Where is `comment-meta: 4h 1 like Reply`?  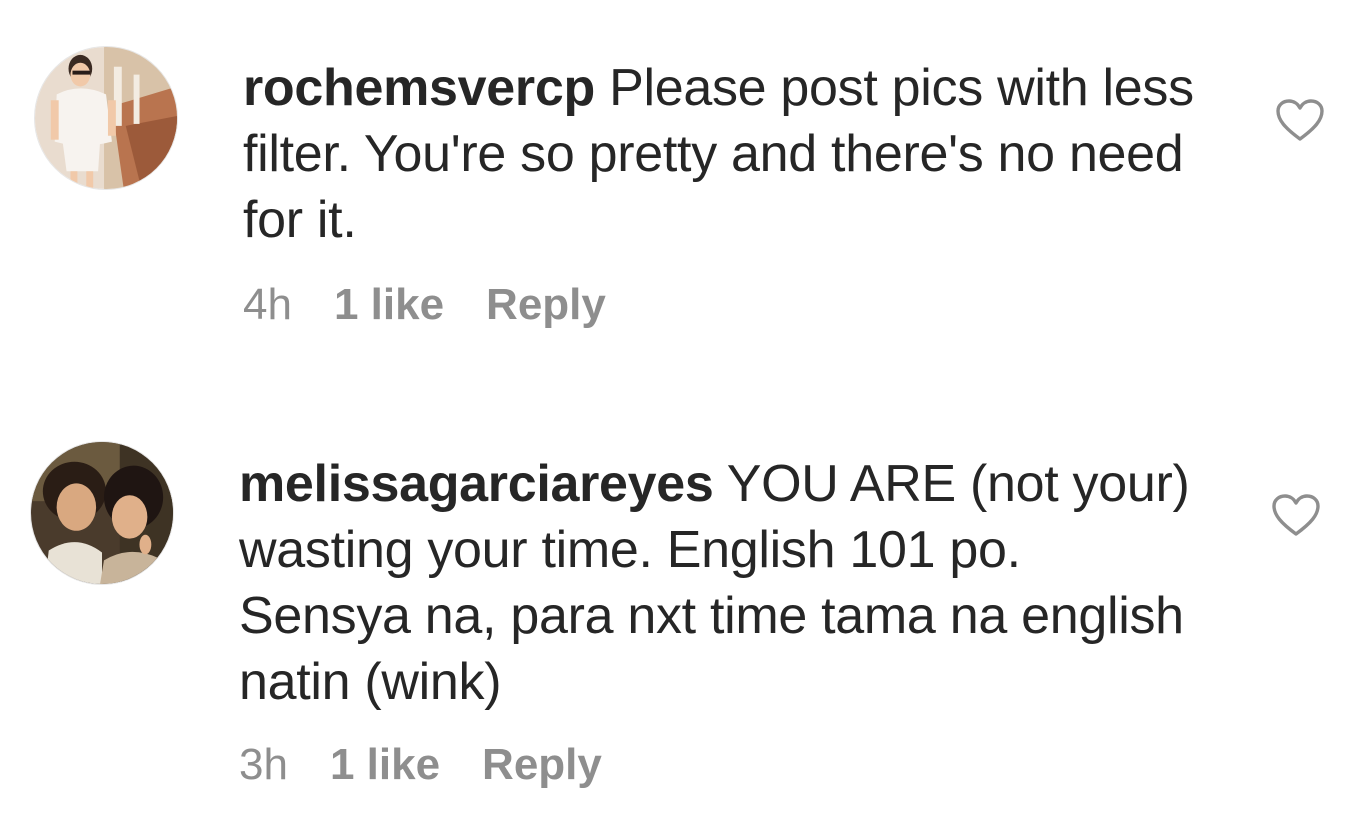 comment-meta: 4h 1 like Reply is located at coordinates (424, 305).